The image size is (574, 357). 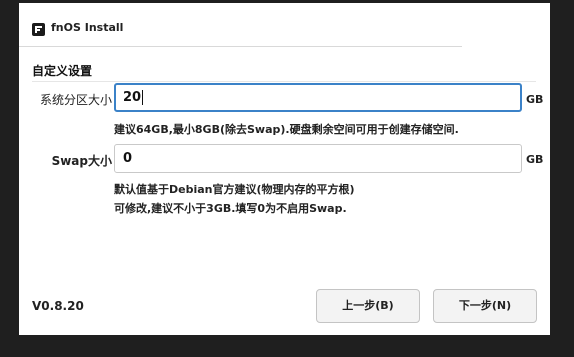 What do you see at coordinates (535, 159) in the screenshot?
I see `swap-size-unit: GB` at bounding box center [535, 159].